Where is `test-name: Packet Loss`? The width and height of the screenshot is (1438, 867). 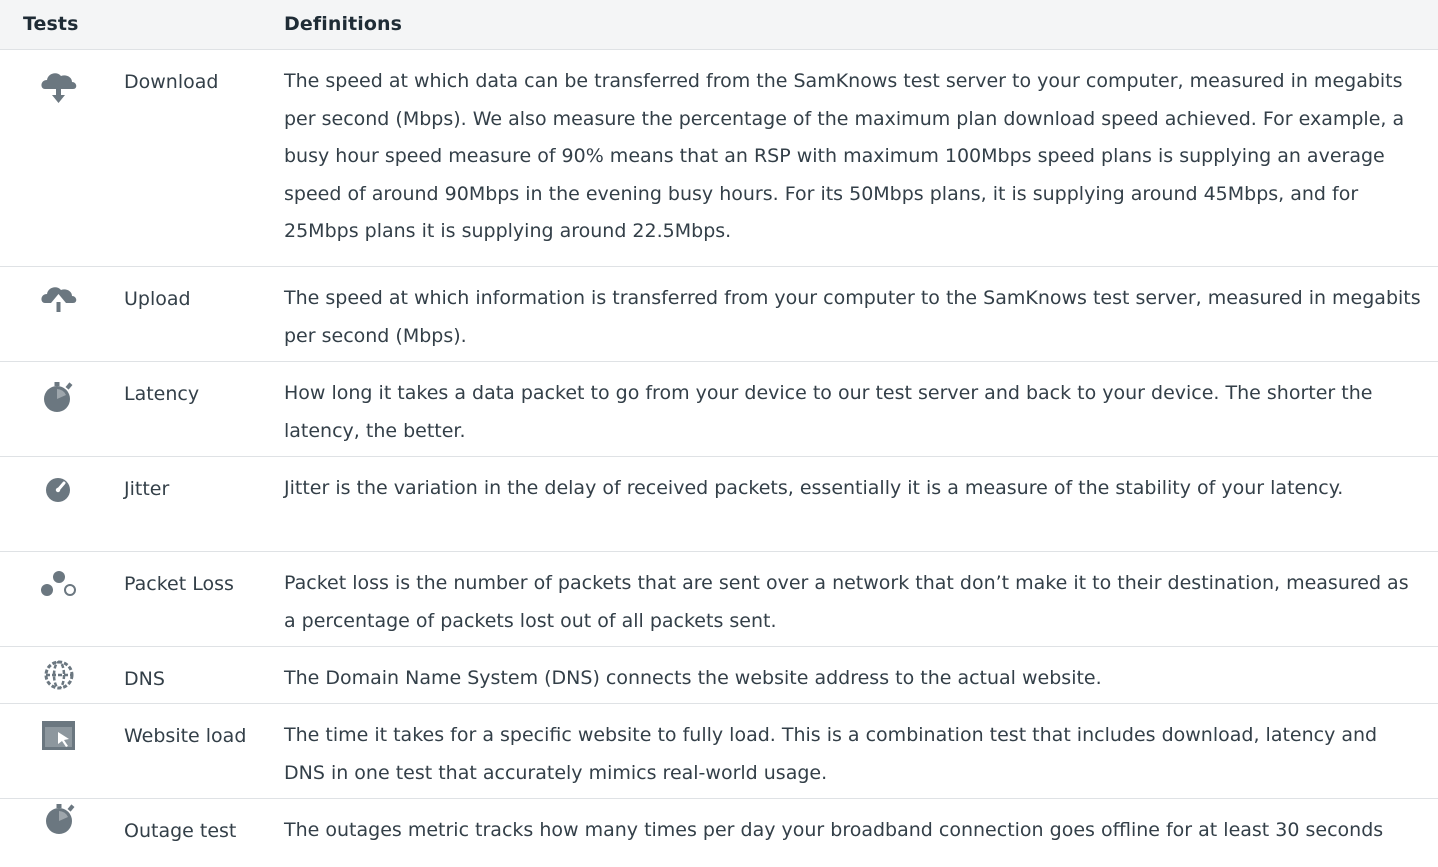 test-name: Packet Loss is located at coordinates (179, 584).